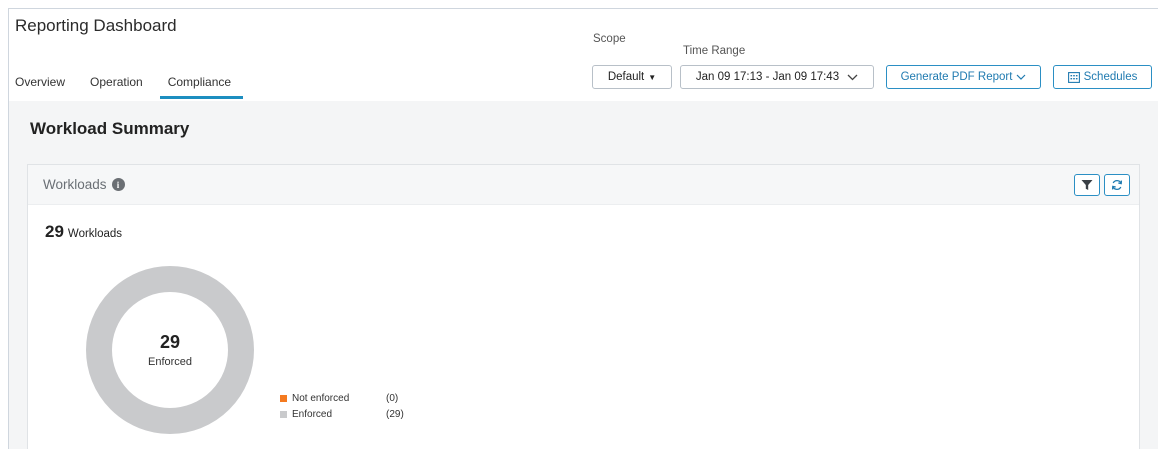 The image size is (1160, 449). Describe the element at coordinates (40, 87) in the screenshot. I see `tab-overview: Overview` at that location.